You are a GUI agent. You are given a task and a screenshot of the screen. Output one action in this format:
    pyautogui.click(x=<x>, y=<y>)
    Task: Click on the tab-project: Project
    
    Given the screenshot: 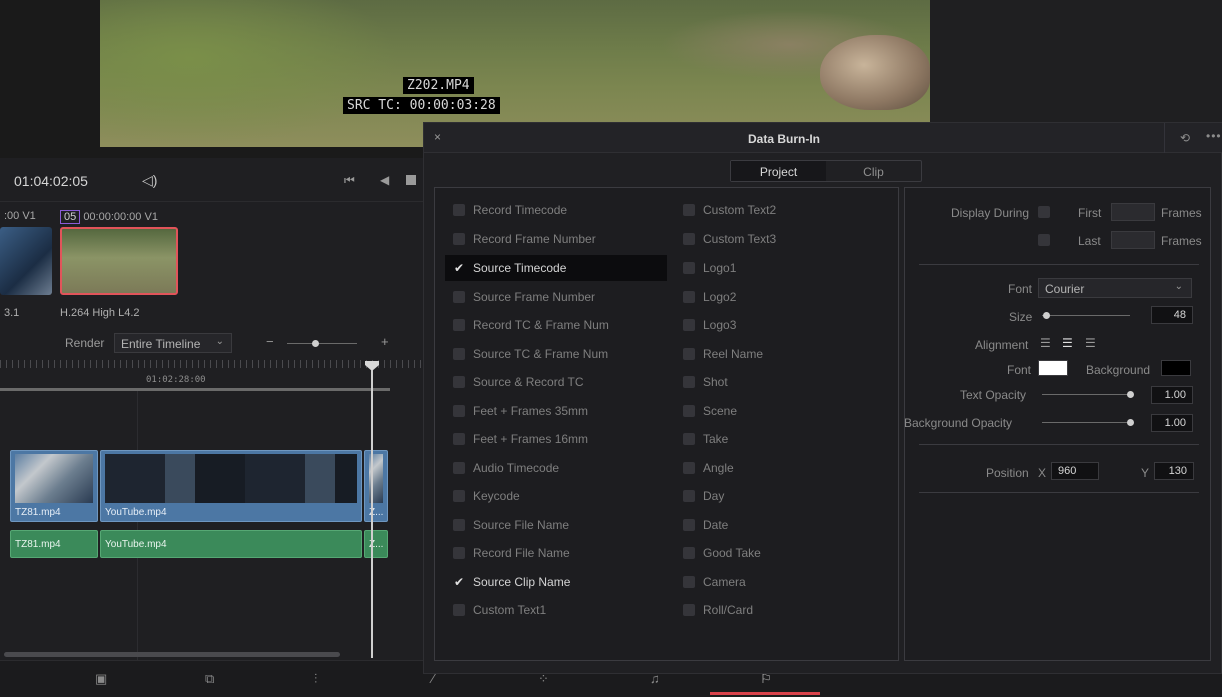 What is the action you would take?
    pyautogui.click(x=778, y=171)
    